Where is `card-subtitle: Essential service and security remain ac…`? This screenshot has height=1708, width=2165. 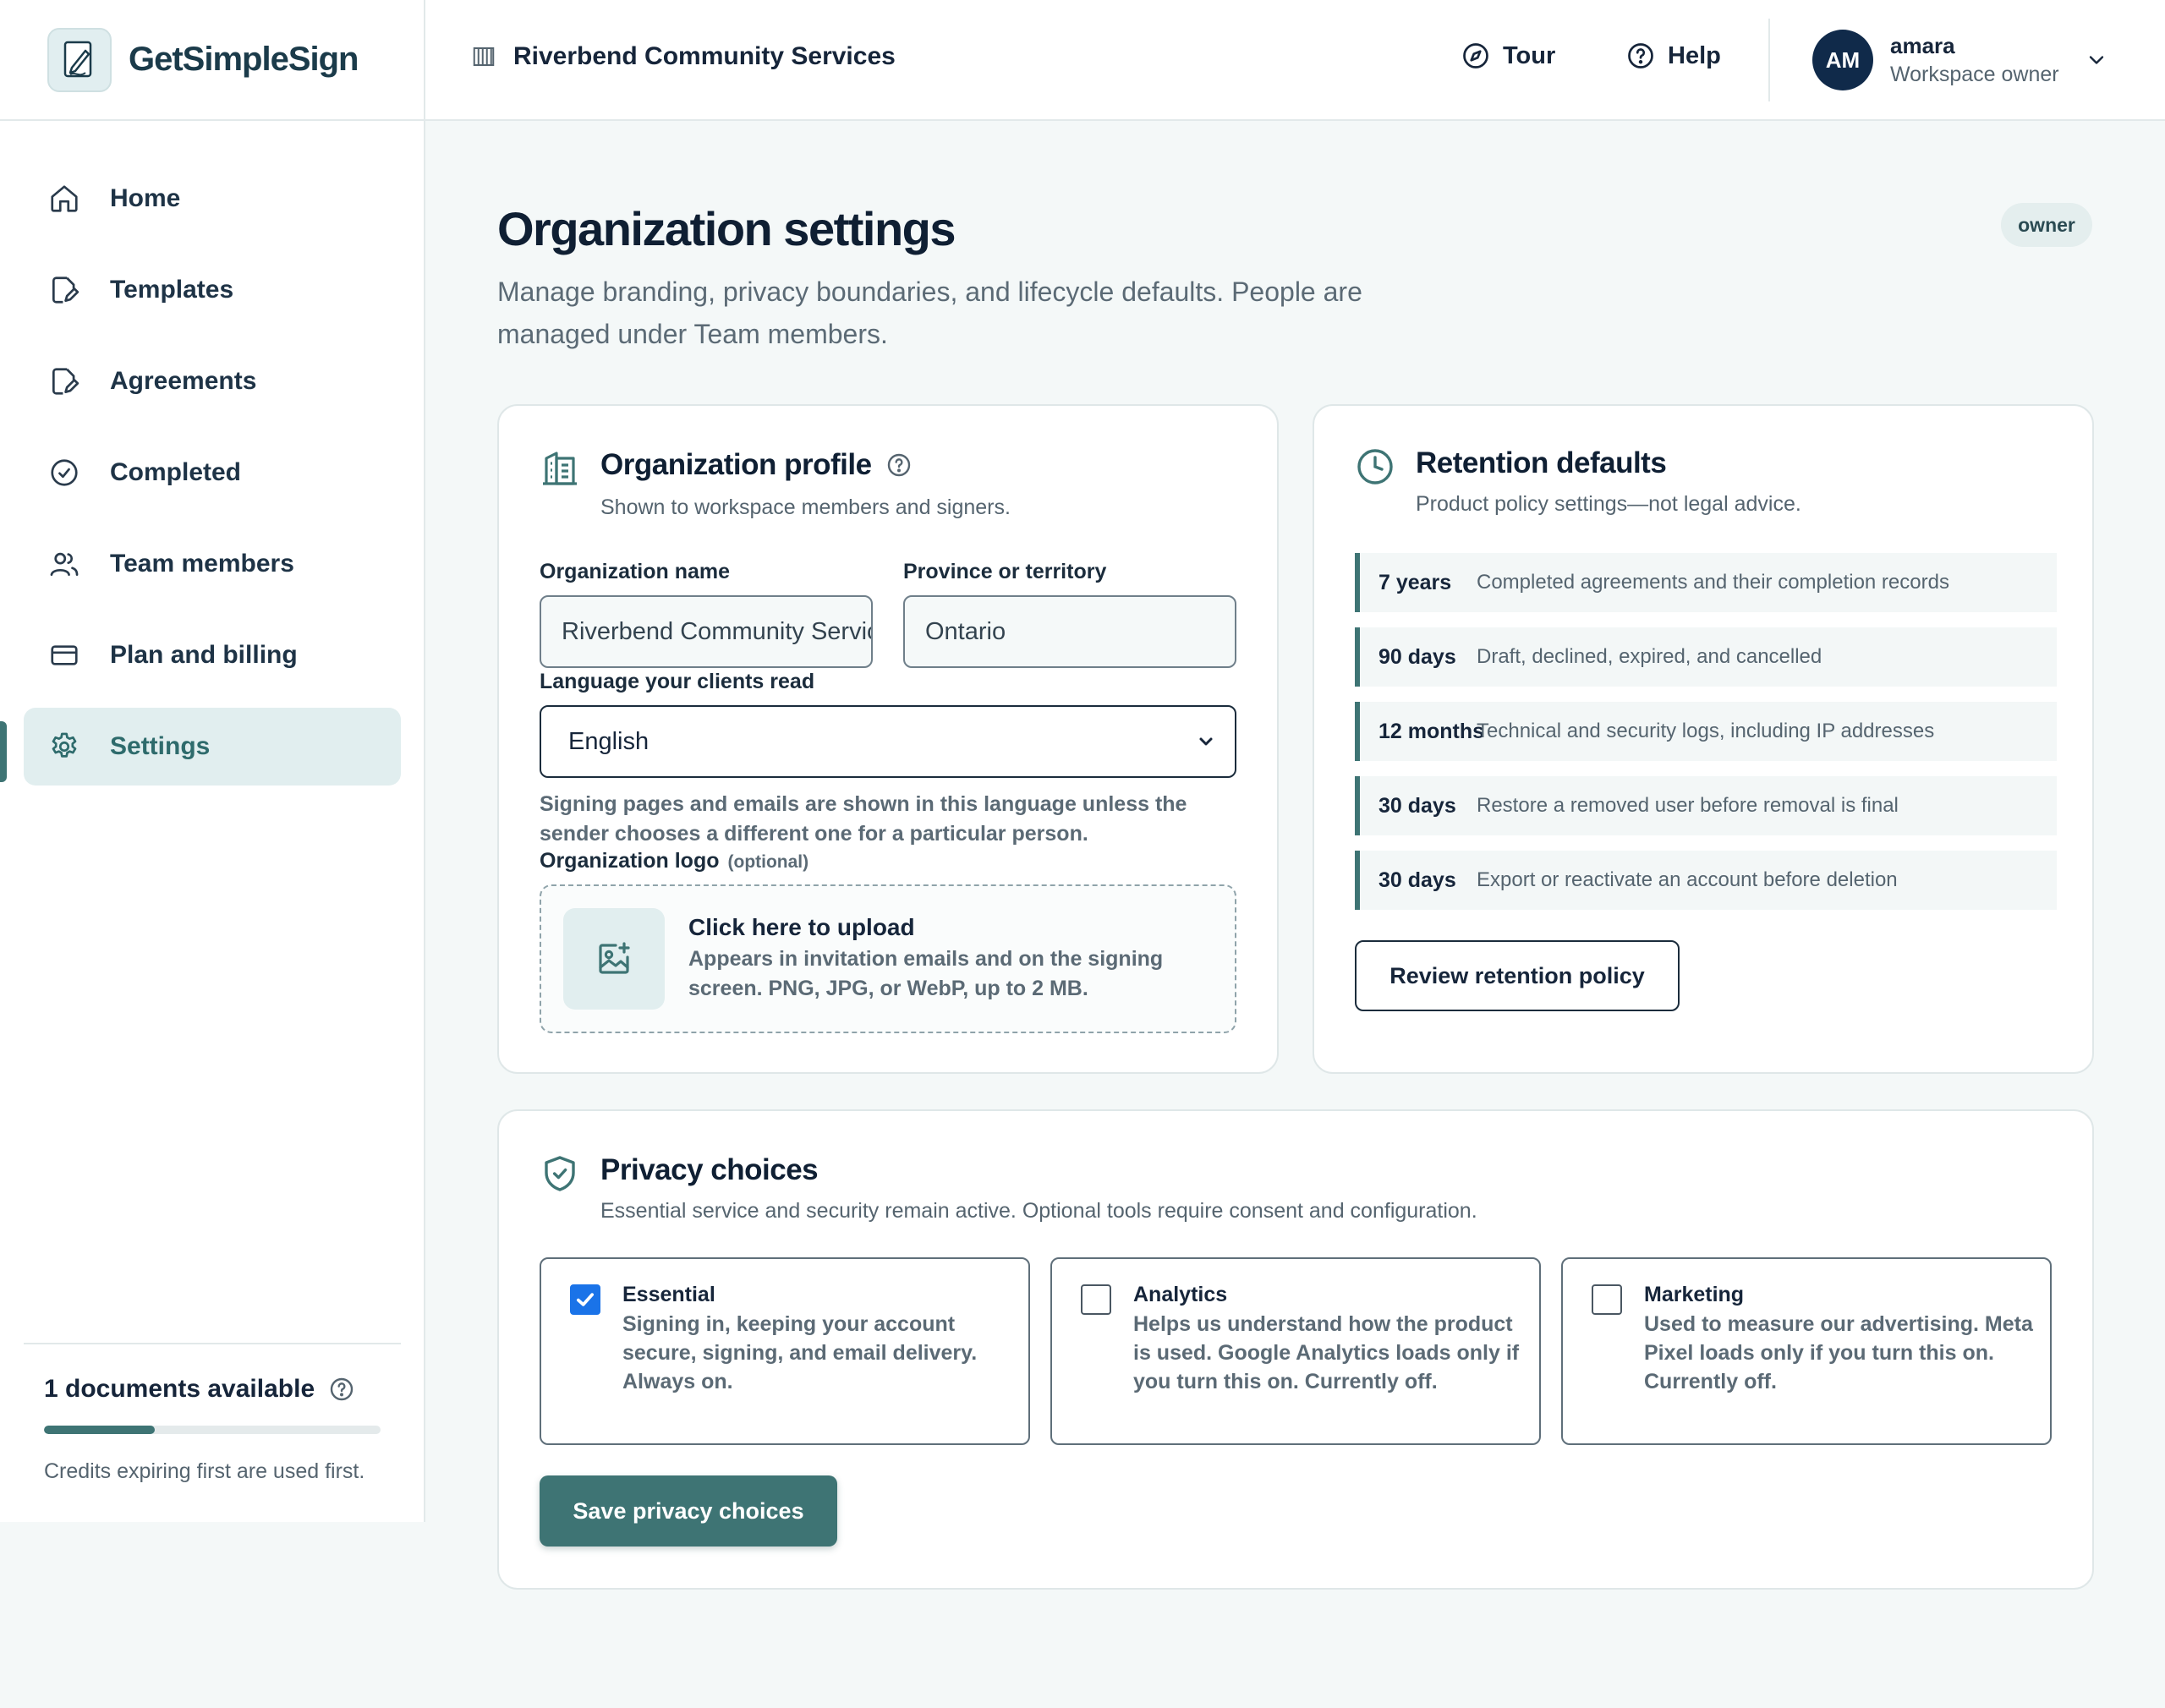 card-subtitle: Essential service and security remain ac… is located at coordinates (1038, 1211).